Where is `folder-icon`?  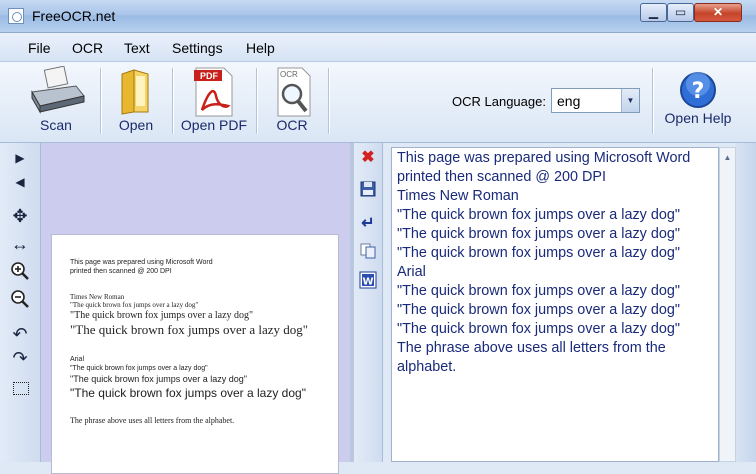
folder-icon is located at coordinates (135, 92).